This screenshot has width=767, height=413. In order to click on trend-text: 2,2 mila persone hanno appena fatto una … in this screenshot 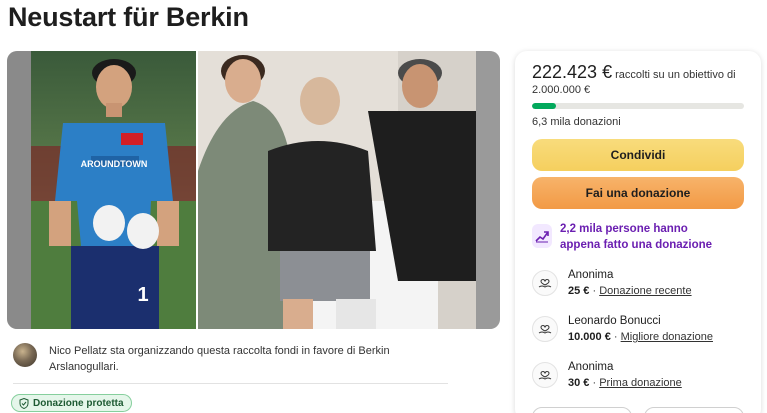, I will do `click(636, 237)`.